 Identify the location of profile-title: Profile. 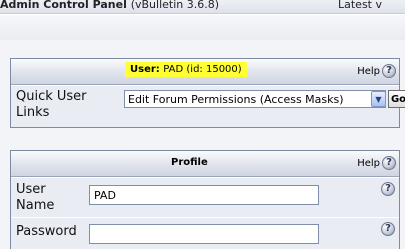
(189, 162).